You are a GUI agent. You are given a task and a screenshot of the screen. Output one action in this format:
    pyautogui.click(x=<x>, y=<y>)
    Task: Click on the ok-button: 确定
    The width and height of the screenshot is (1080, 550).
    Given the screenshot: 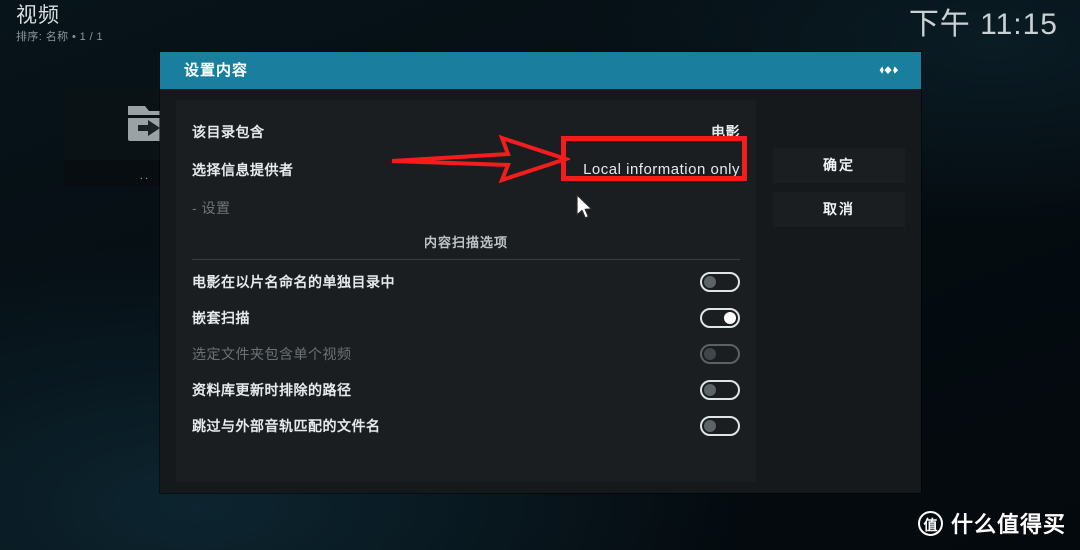 What is the action you would take?
    pyautogui.click(x=839, y=165)
    